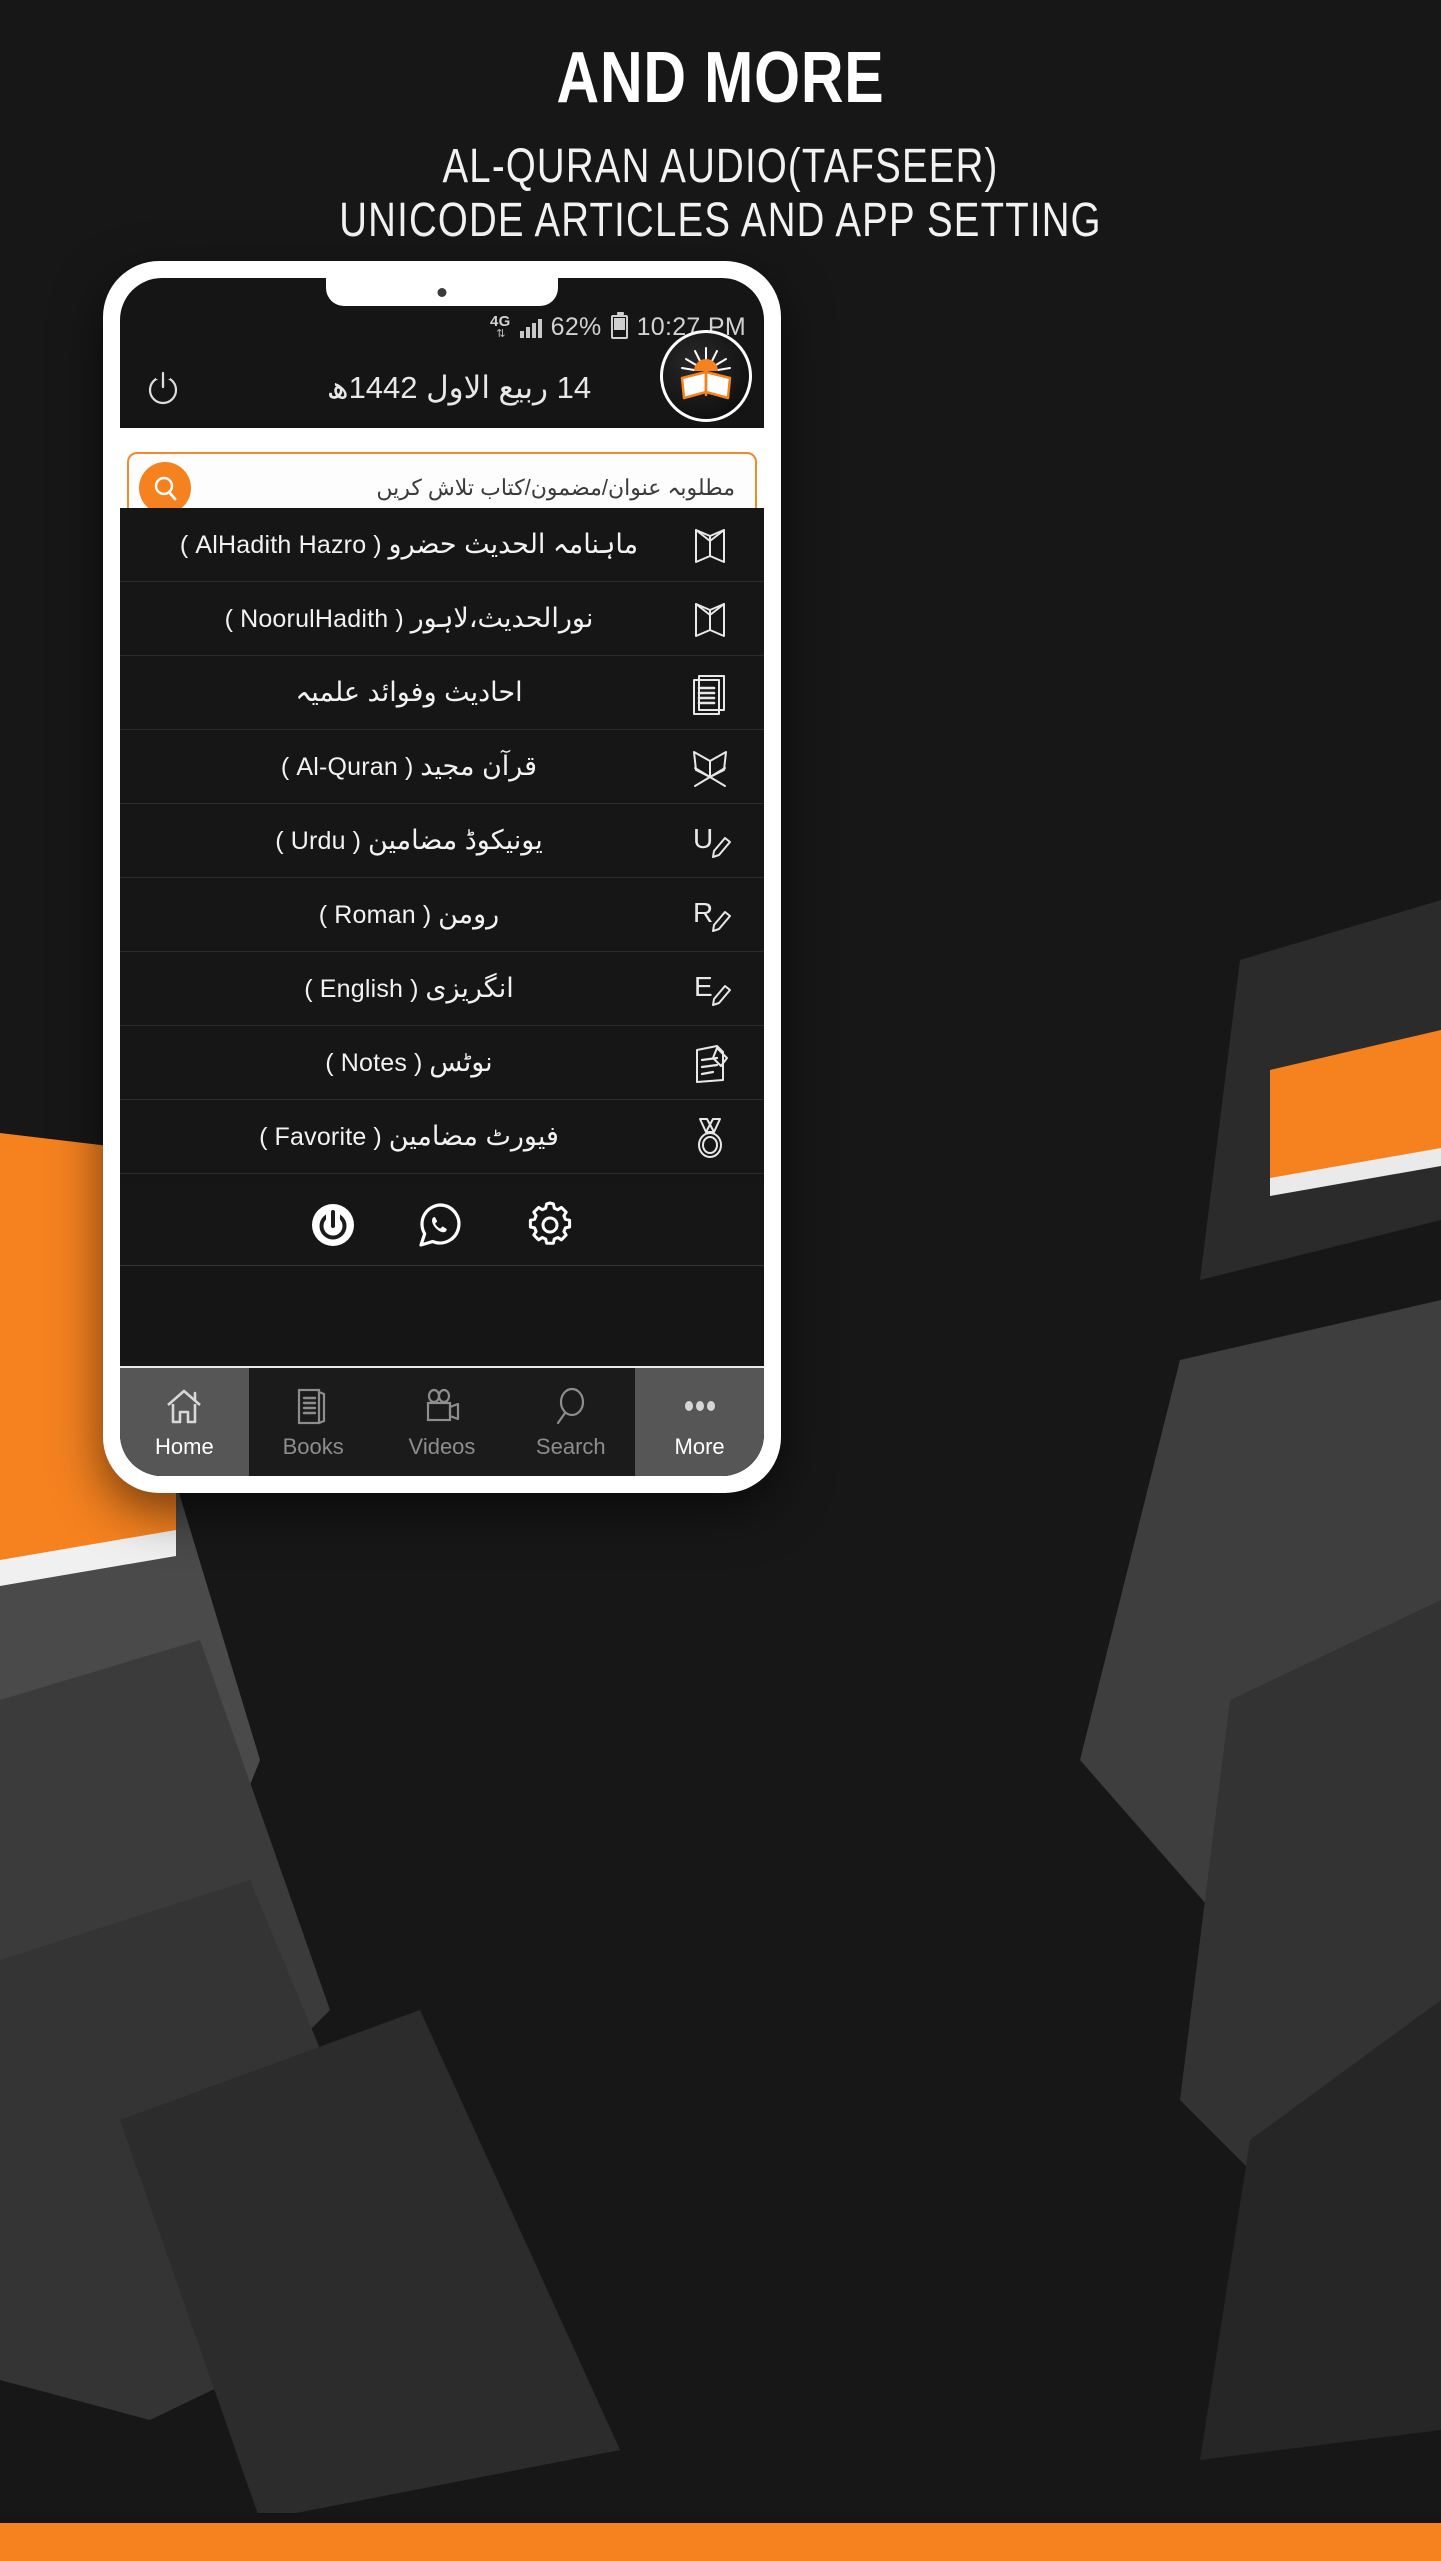 The height and width of the screenshot is (2561, 1441). Describe the element at coordinates (317, 619) in the screenshot. I see `menu-row-latin-label: ( NoorulHadith )` at that location.